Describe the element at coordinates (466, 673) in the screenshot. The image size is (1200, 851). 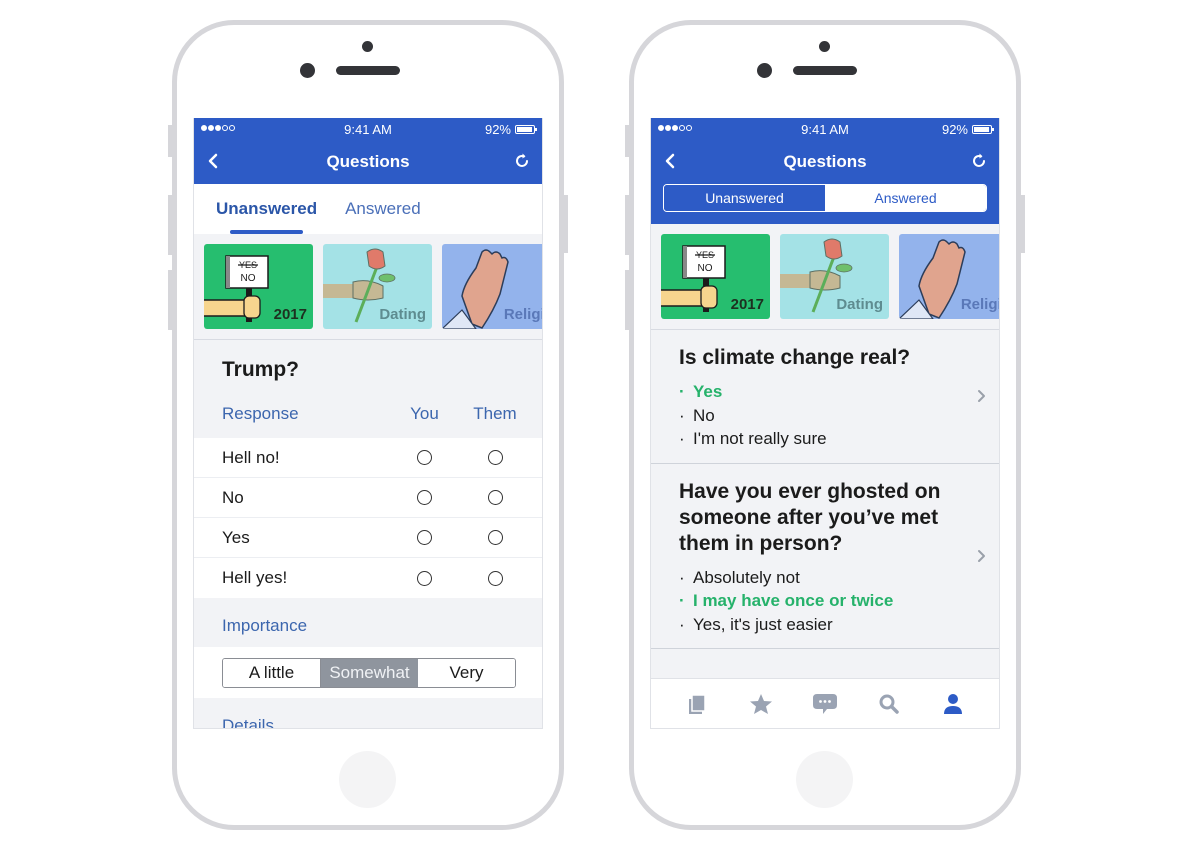
I see `importance-option-very: Very` at that location.